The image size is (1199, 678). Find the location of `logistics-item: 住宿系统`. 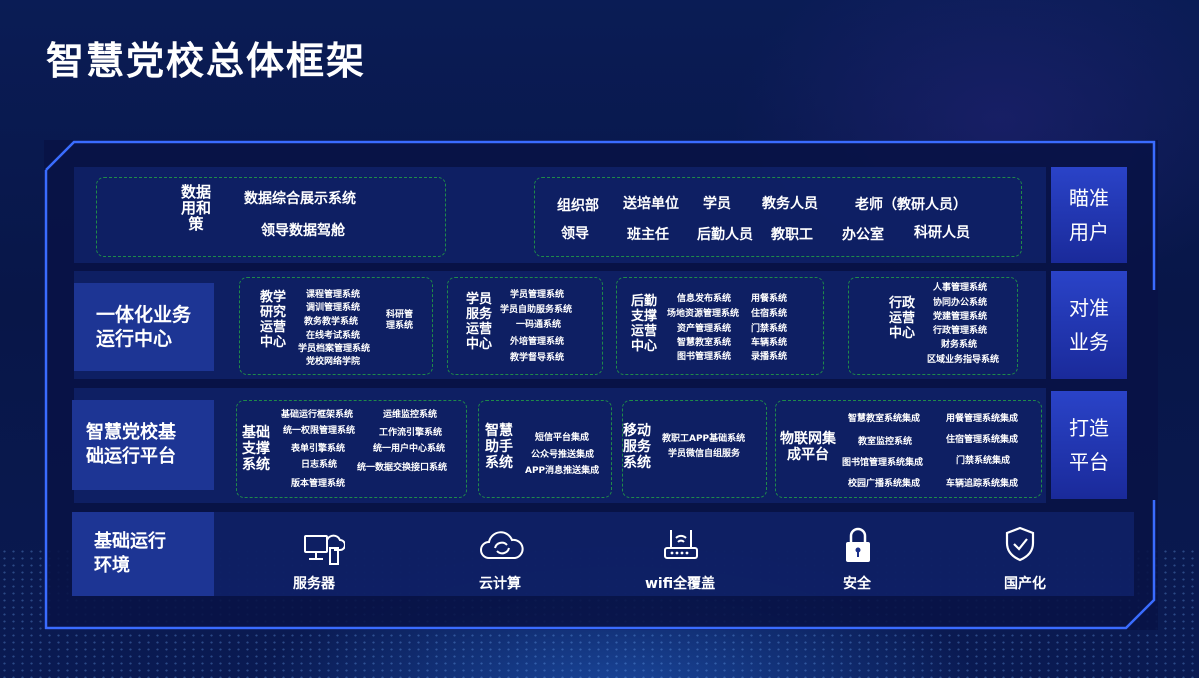

logistics-item: 住宿系统 is located at coordinates (769, 314).